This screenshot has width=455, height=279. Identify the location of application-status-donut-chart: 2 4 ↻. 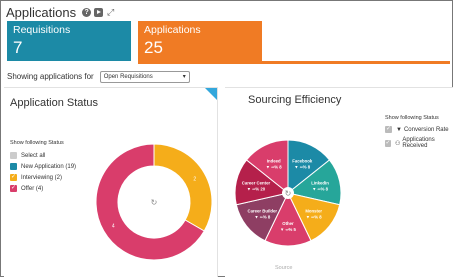
(154, 202).